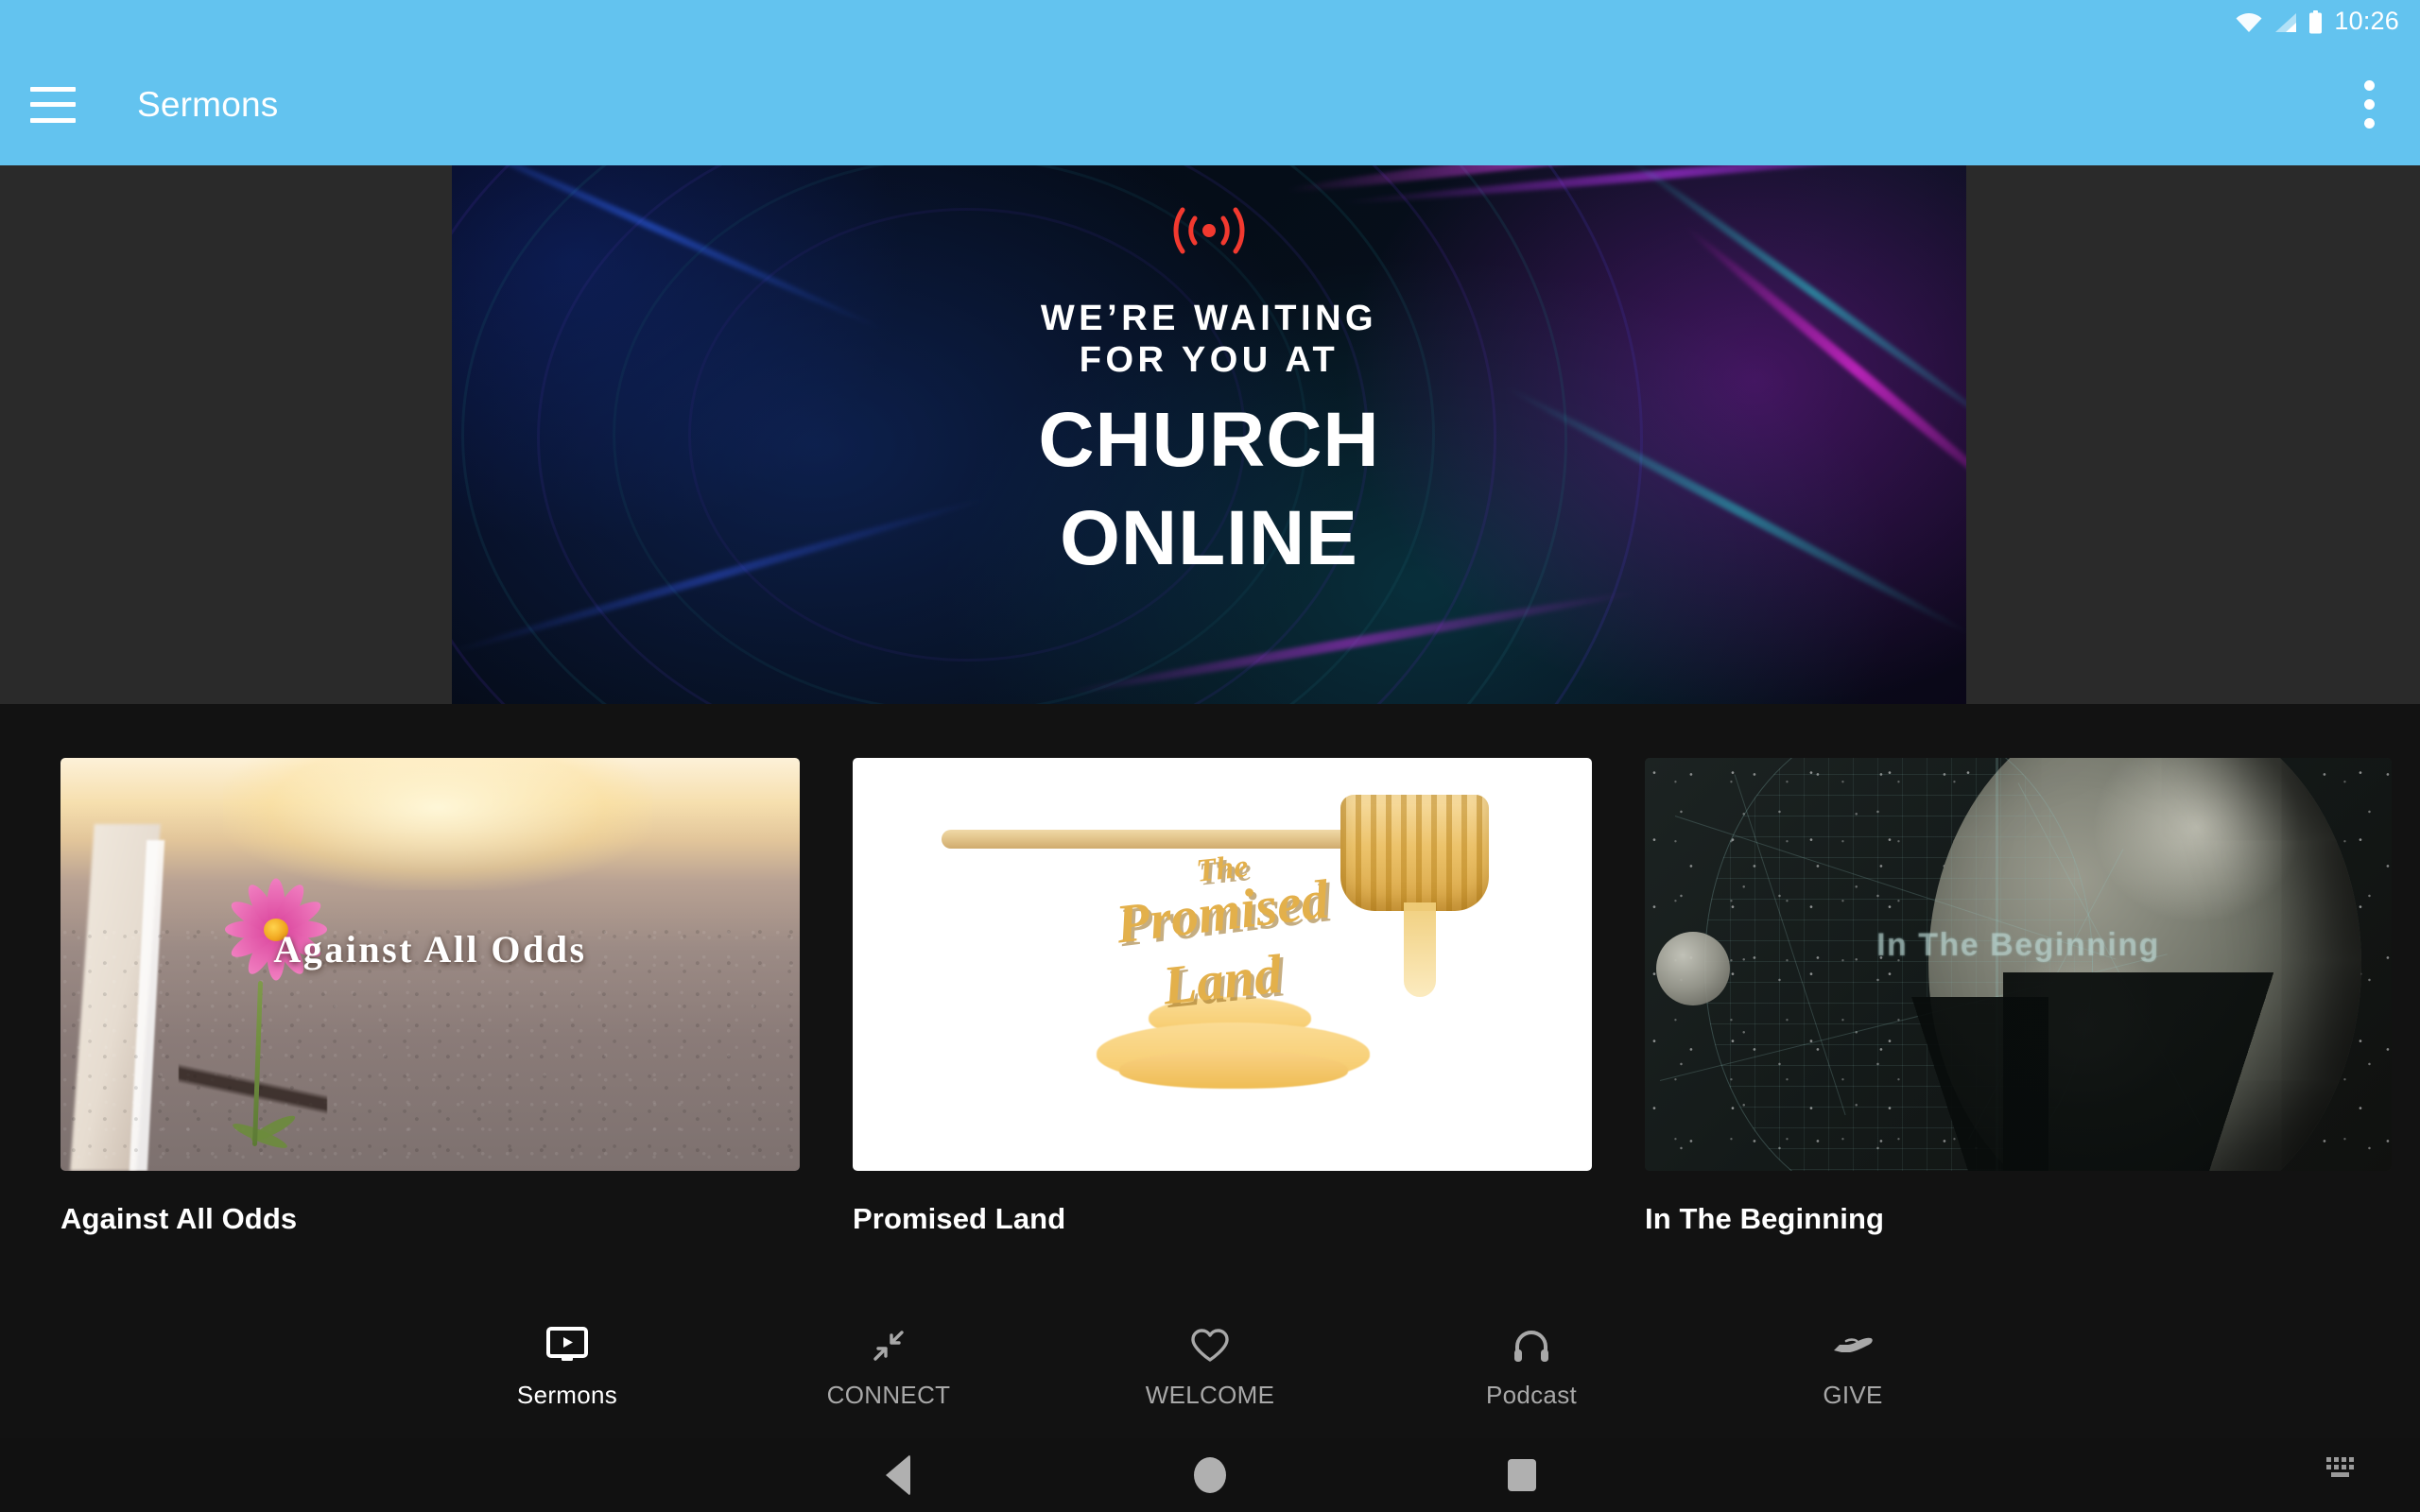  What do you see at coordinates (1209, 440) in the screenshot?
I see `hero-headline-line-1: CHURCH` at bounding box center [1209, 440].